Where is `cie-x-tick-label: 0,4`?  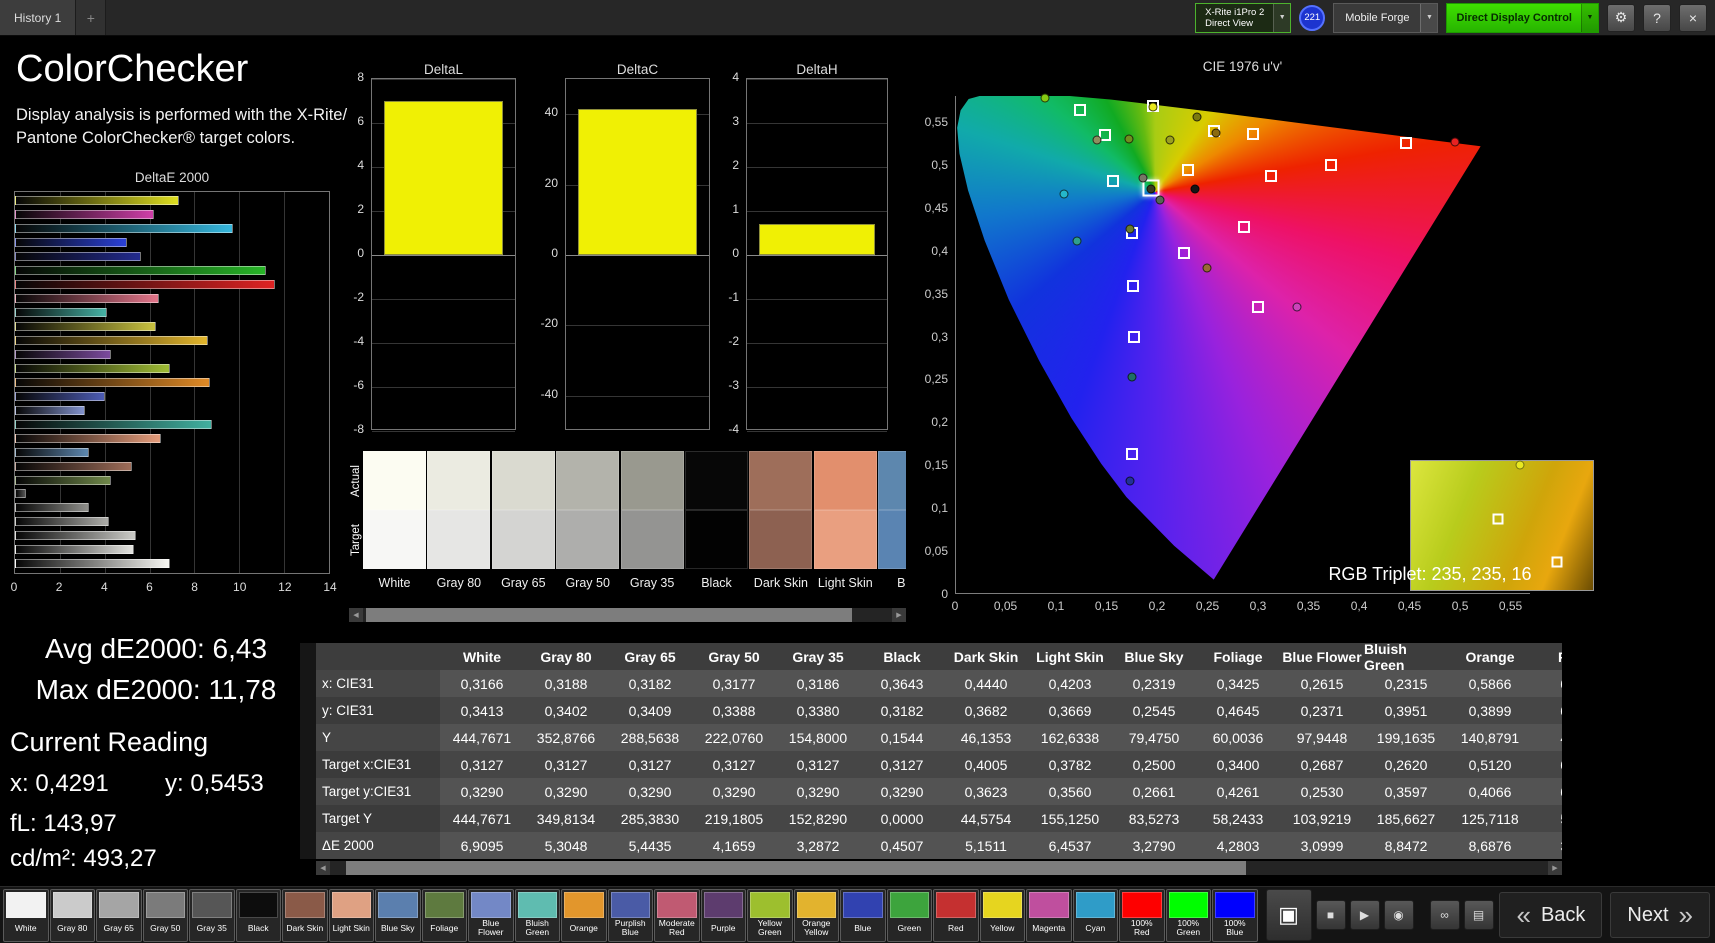 cie-x-tick-label: 0,4 is located at coordinates (1359, 606).